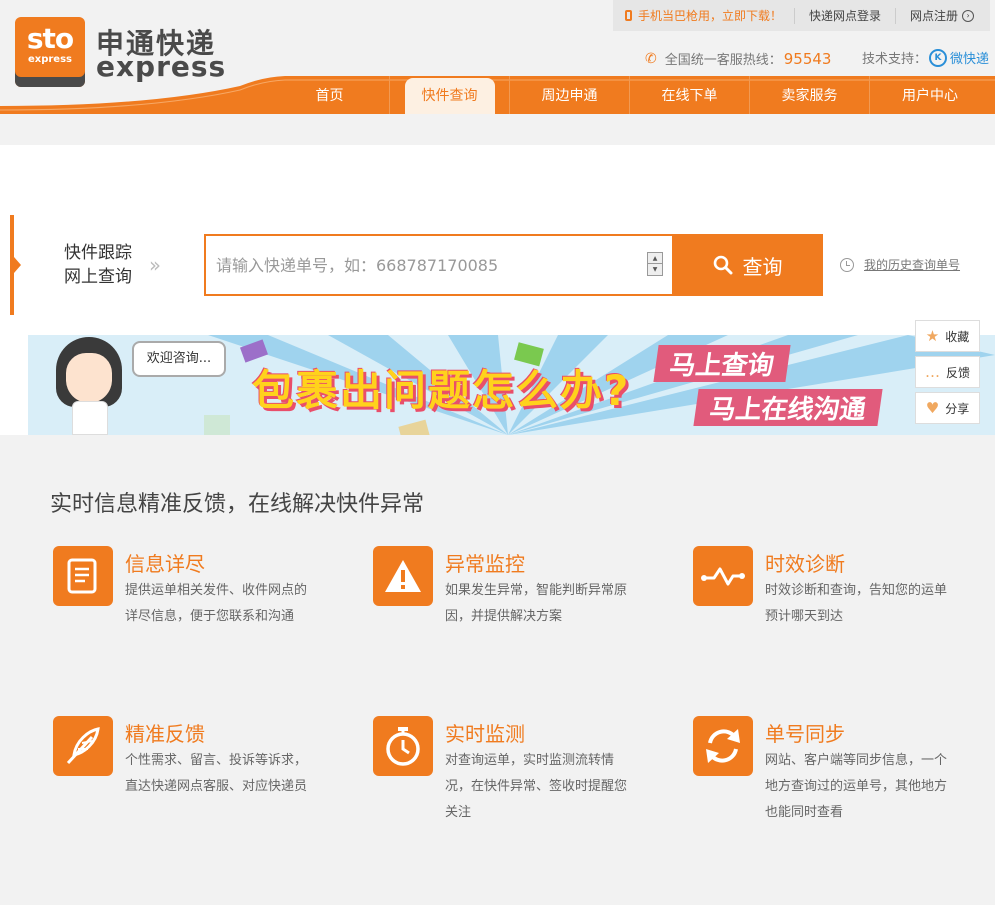  I want to click on tracking-tab-marker, so click(15, 265).